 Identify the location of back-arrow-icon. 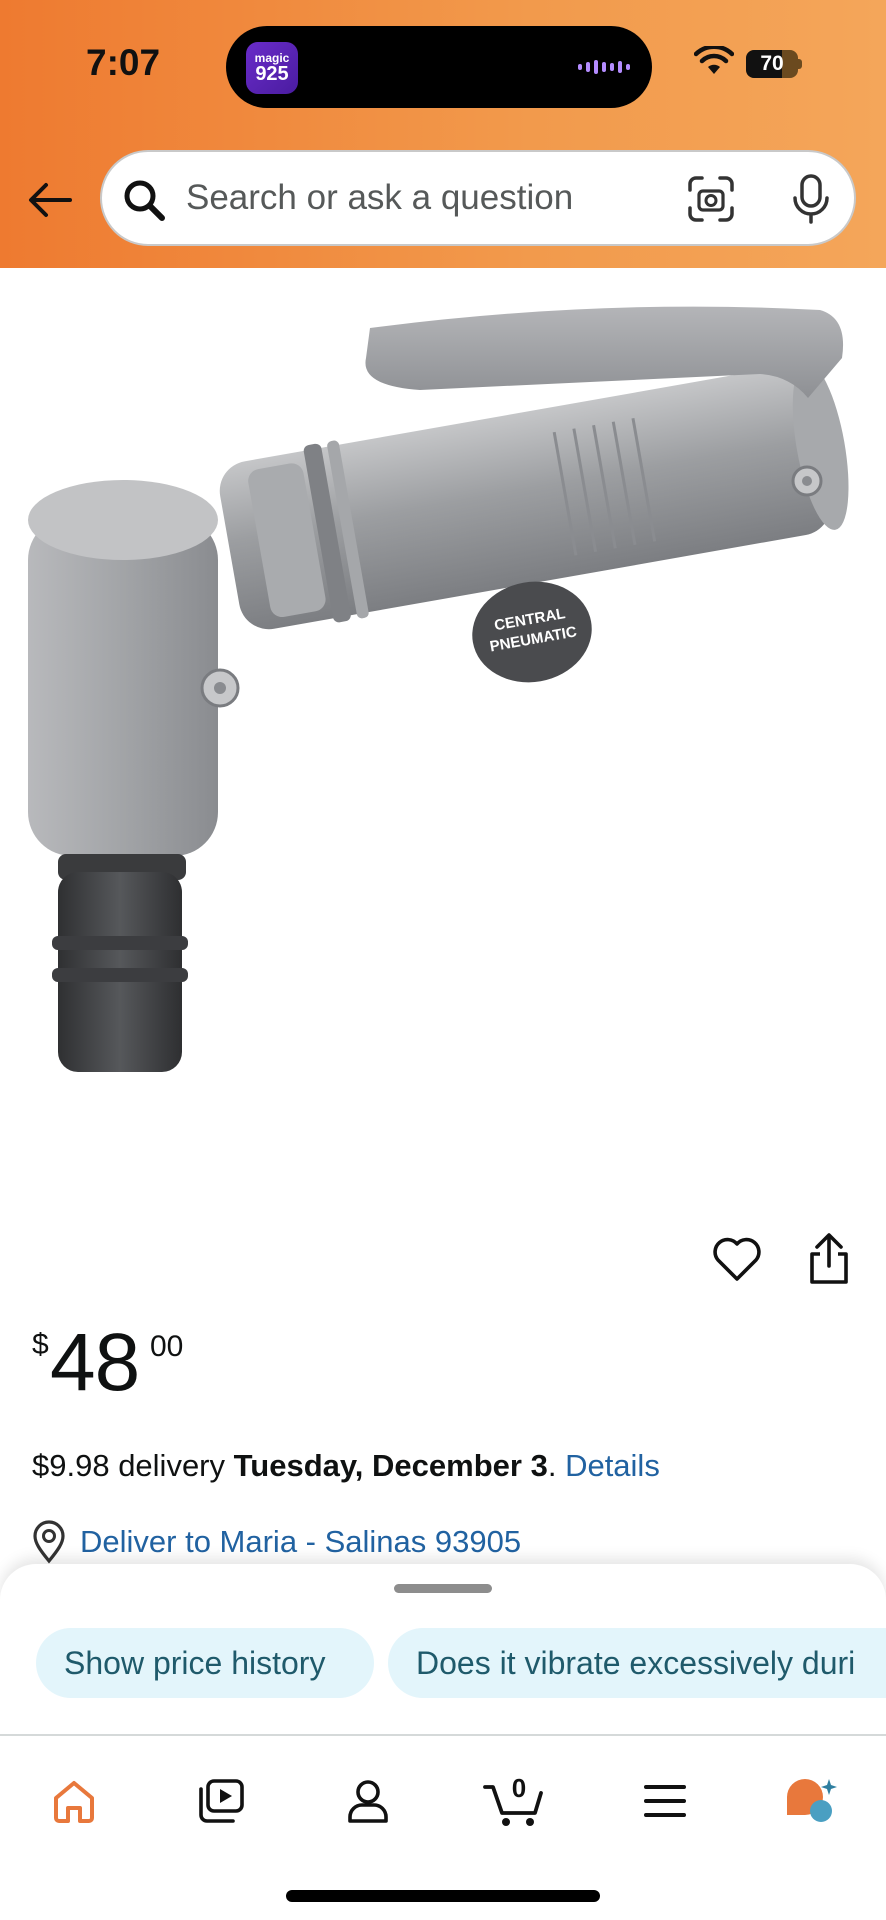
(50, 200).